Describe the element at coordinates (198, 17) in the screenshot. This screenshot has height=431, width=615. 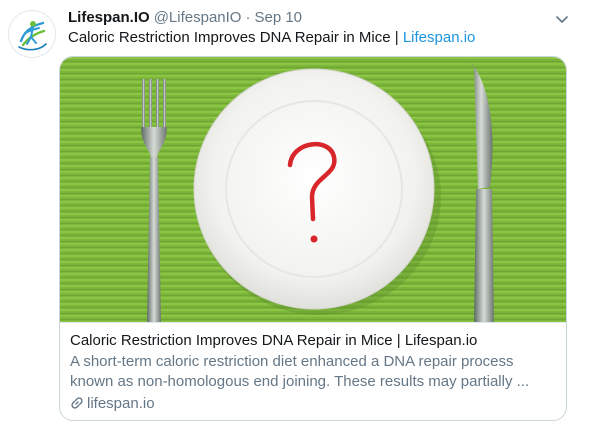
I see `user-handle: @LifespanIO` at that location.